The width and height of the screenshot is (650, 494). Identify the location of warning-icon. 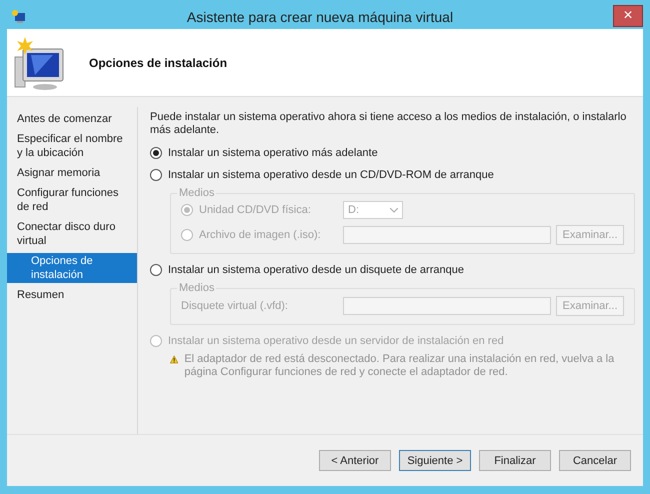
(174, 359).